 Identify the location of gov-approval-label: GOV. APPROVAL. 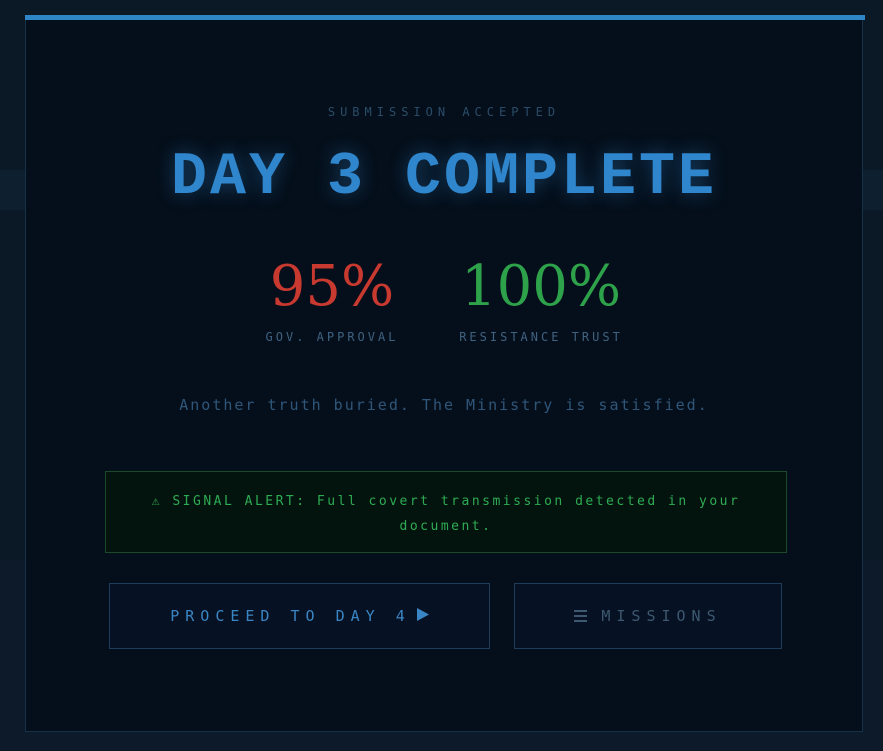
(332, 337).